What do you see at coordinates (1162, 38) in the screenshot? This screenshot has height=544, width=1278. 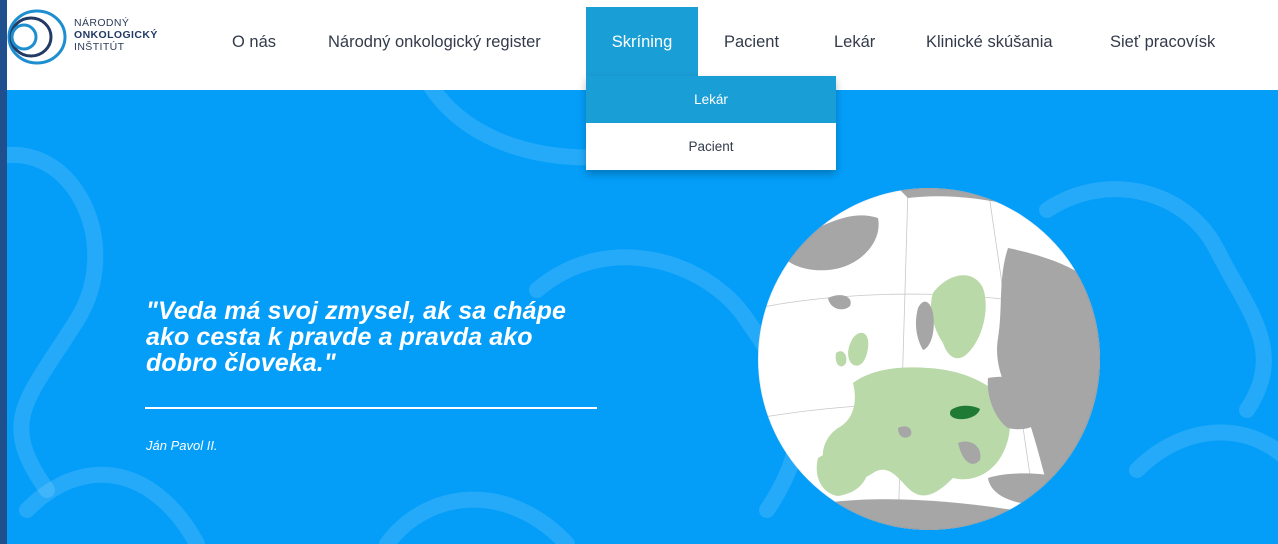 I see `nav-siet-pracovisk: Sieť pracovísk` at bounding box center [1162, 38].